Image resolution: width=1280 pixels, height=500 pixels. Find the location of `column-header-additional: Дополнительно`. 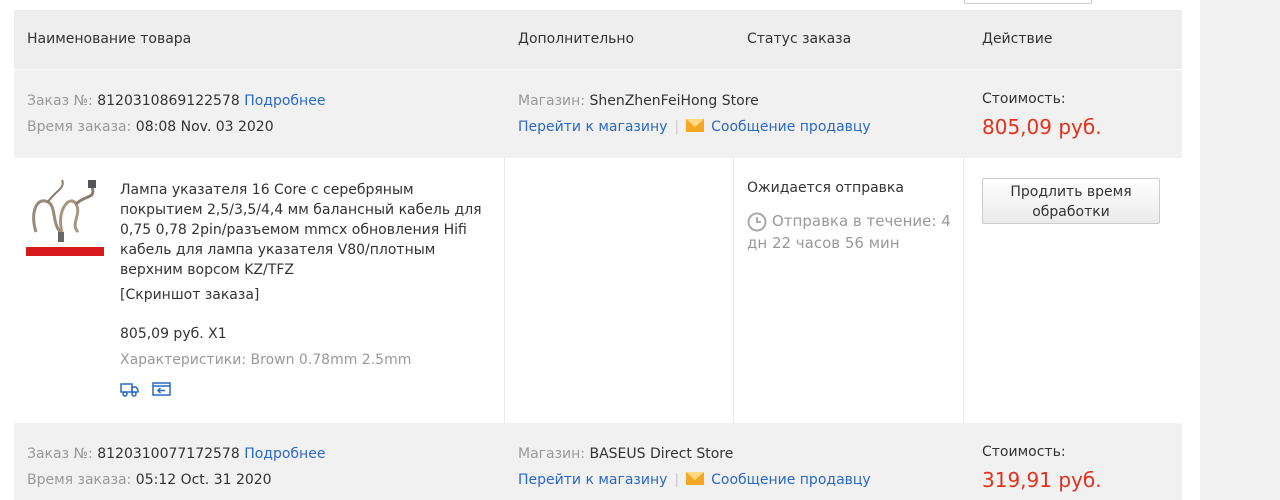

column-header-additional: Дополнительно is located at coordinates (576, 39).